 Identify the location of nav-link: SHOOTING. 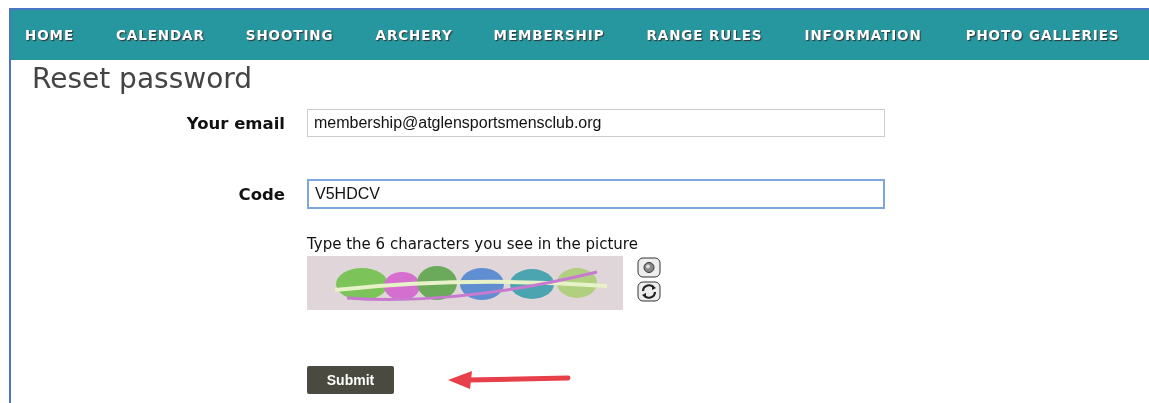
(289, 35).